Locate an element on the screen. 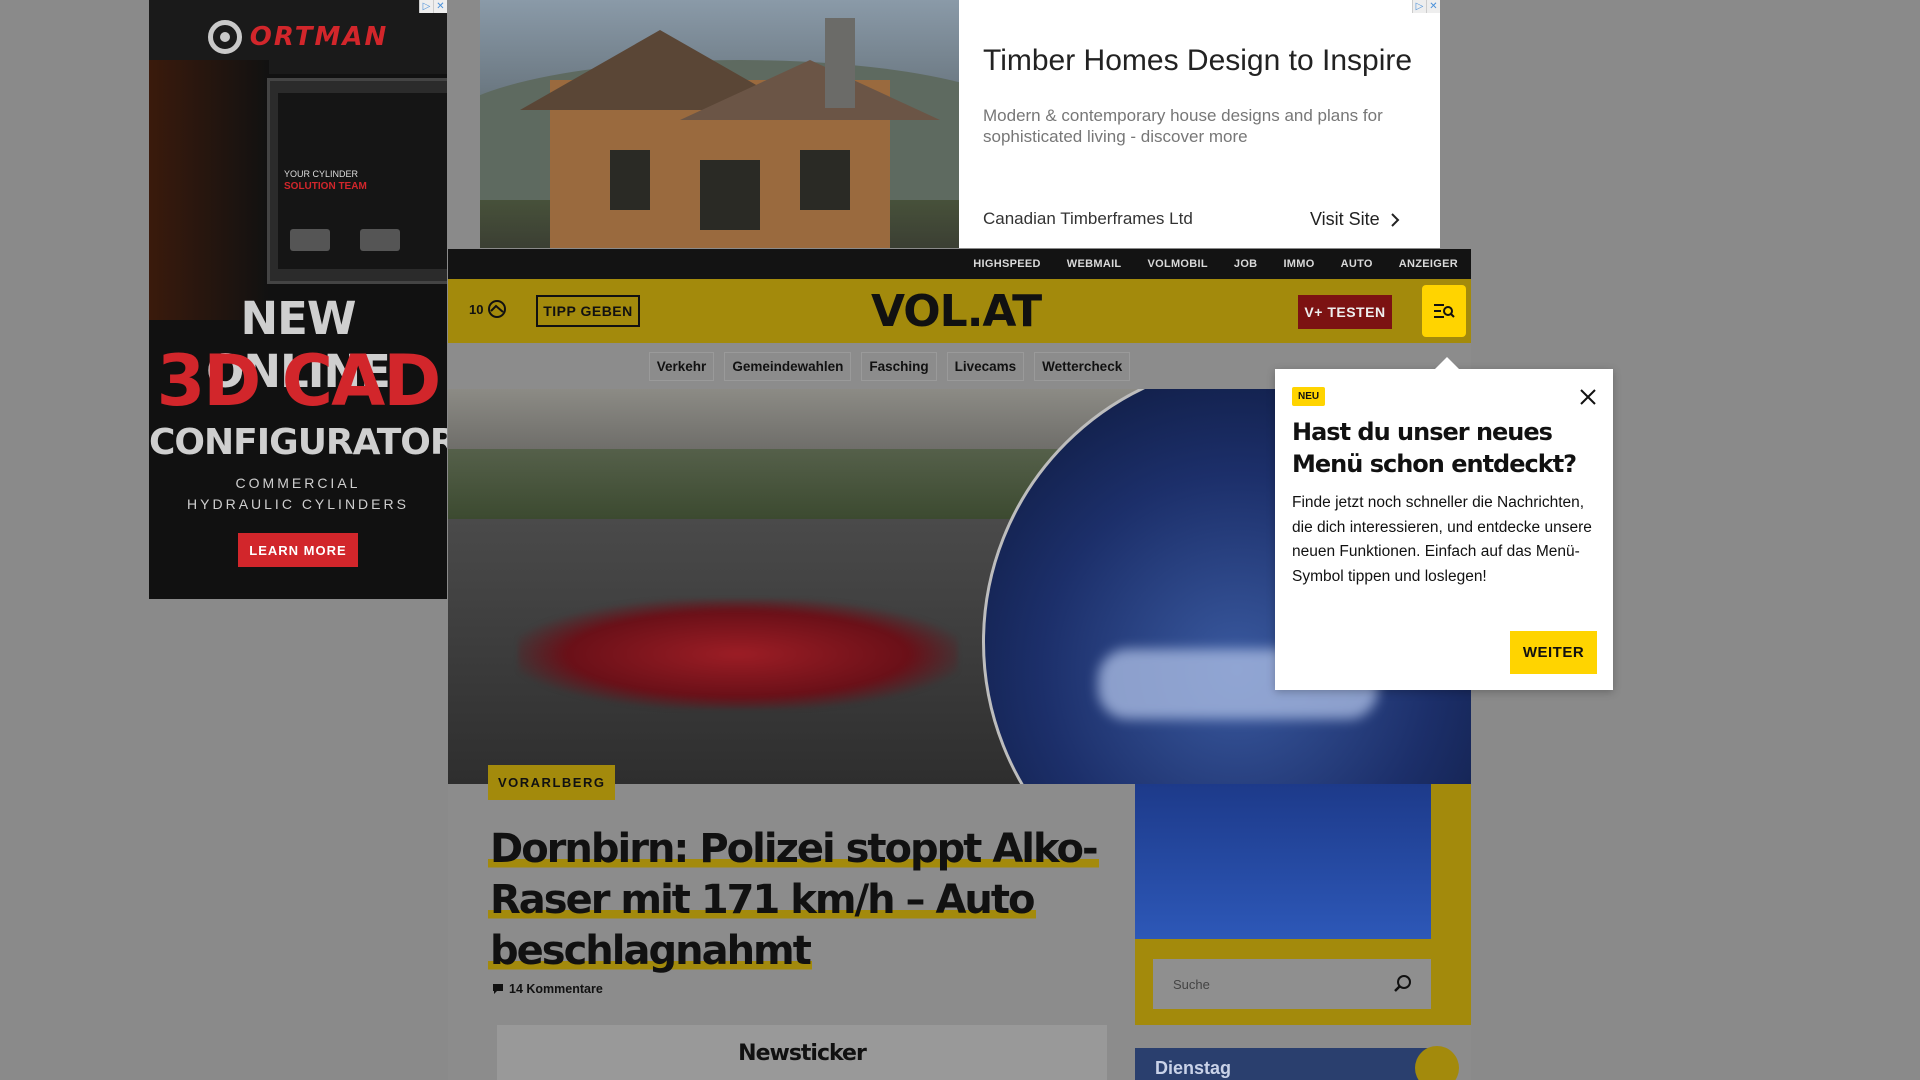 This screenshot has width=1920, height=1080. hero-image-continuation is located at coordinates (1283, 861).